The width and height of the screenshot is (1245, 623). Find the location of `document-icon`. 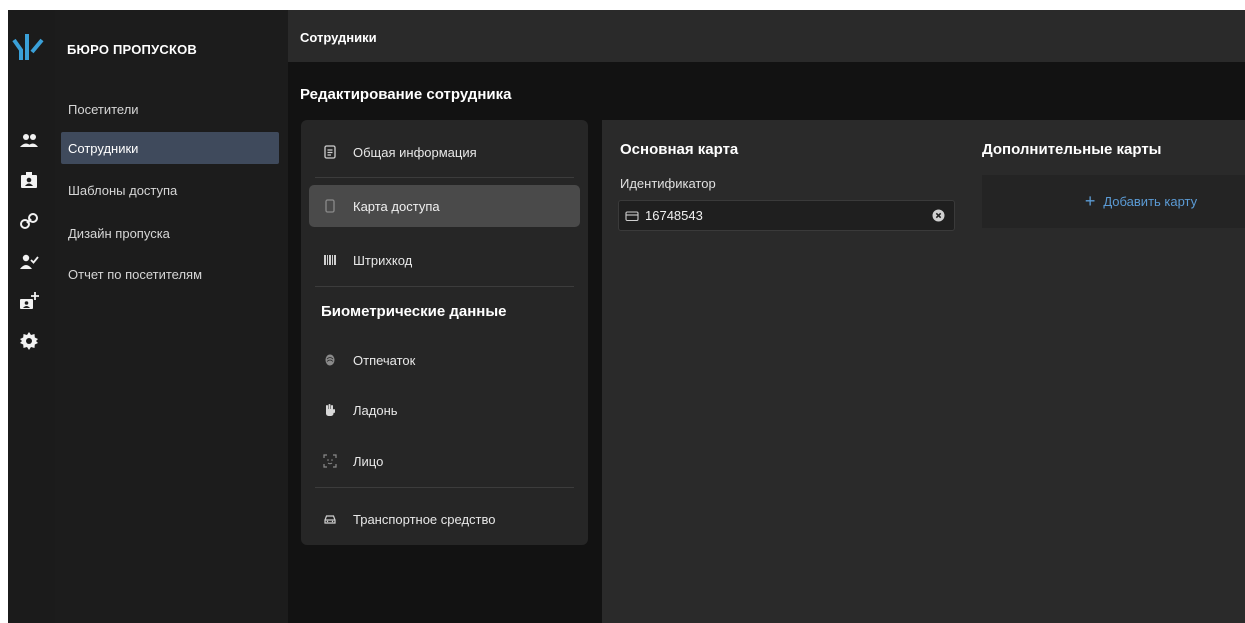

document-icon is located at coordinates (330, 152).